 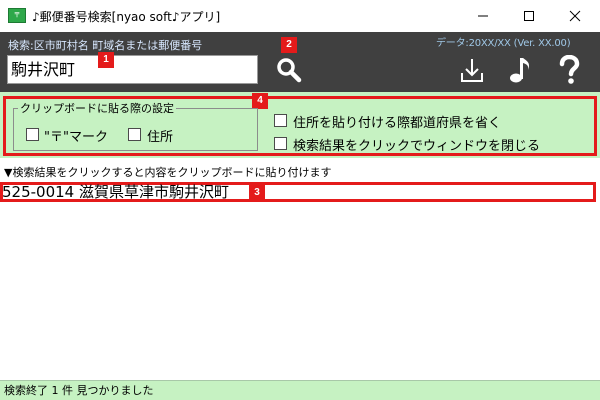 What do you see at coordinates (289, 45) in the screenshot?
I see `badge-2: 2` at bounding box center [289, 45].